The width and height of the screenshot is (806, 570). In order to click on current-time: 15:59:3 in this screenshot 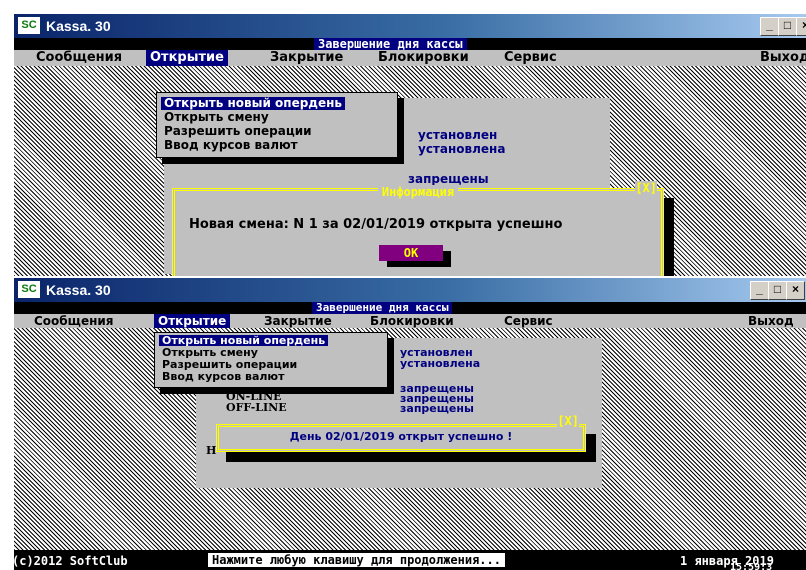, I will do `click(751, 566)`.